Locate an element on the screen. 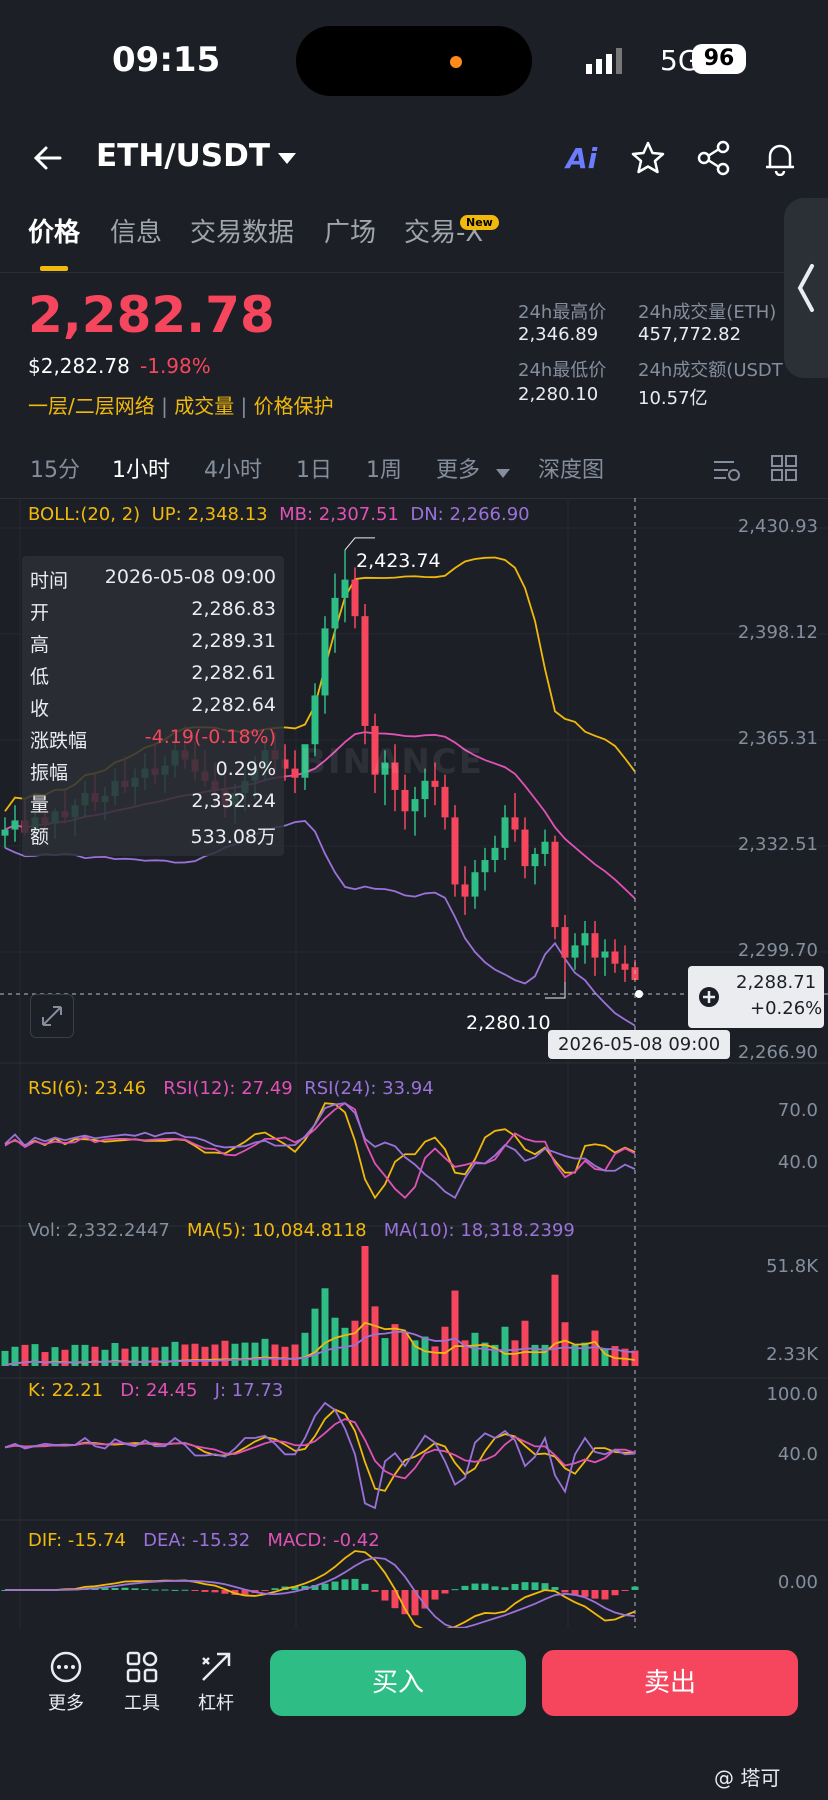 This screenshot has height=1800, width=828. tooltip-row: 低 2,282.61 is located at coordinates (153, 675).